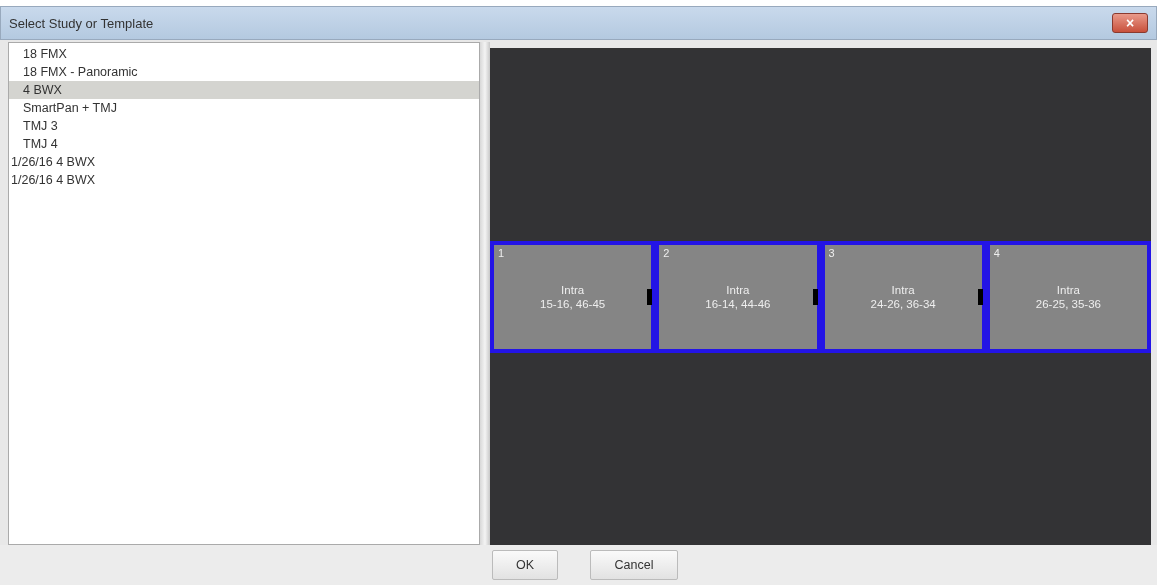  Describe the element at coordinates (485, 293) in the screenshot. I see `splitter` at that location.